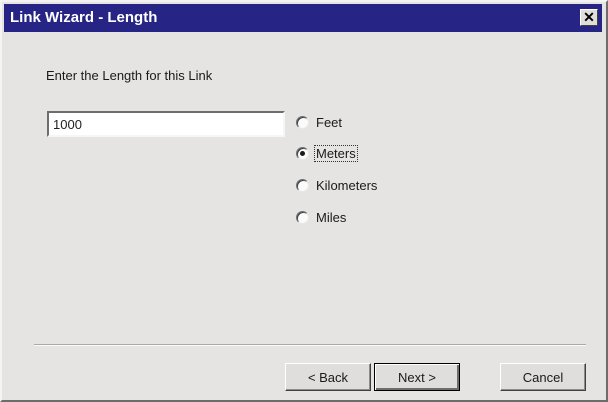  What do you see at coordinates (328, 377) in the screenshot?
I see `back-button: < Back` at bounding box center [328, 377].